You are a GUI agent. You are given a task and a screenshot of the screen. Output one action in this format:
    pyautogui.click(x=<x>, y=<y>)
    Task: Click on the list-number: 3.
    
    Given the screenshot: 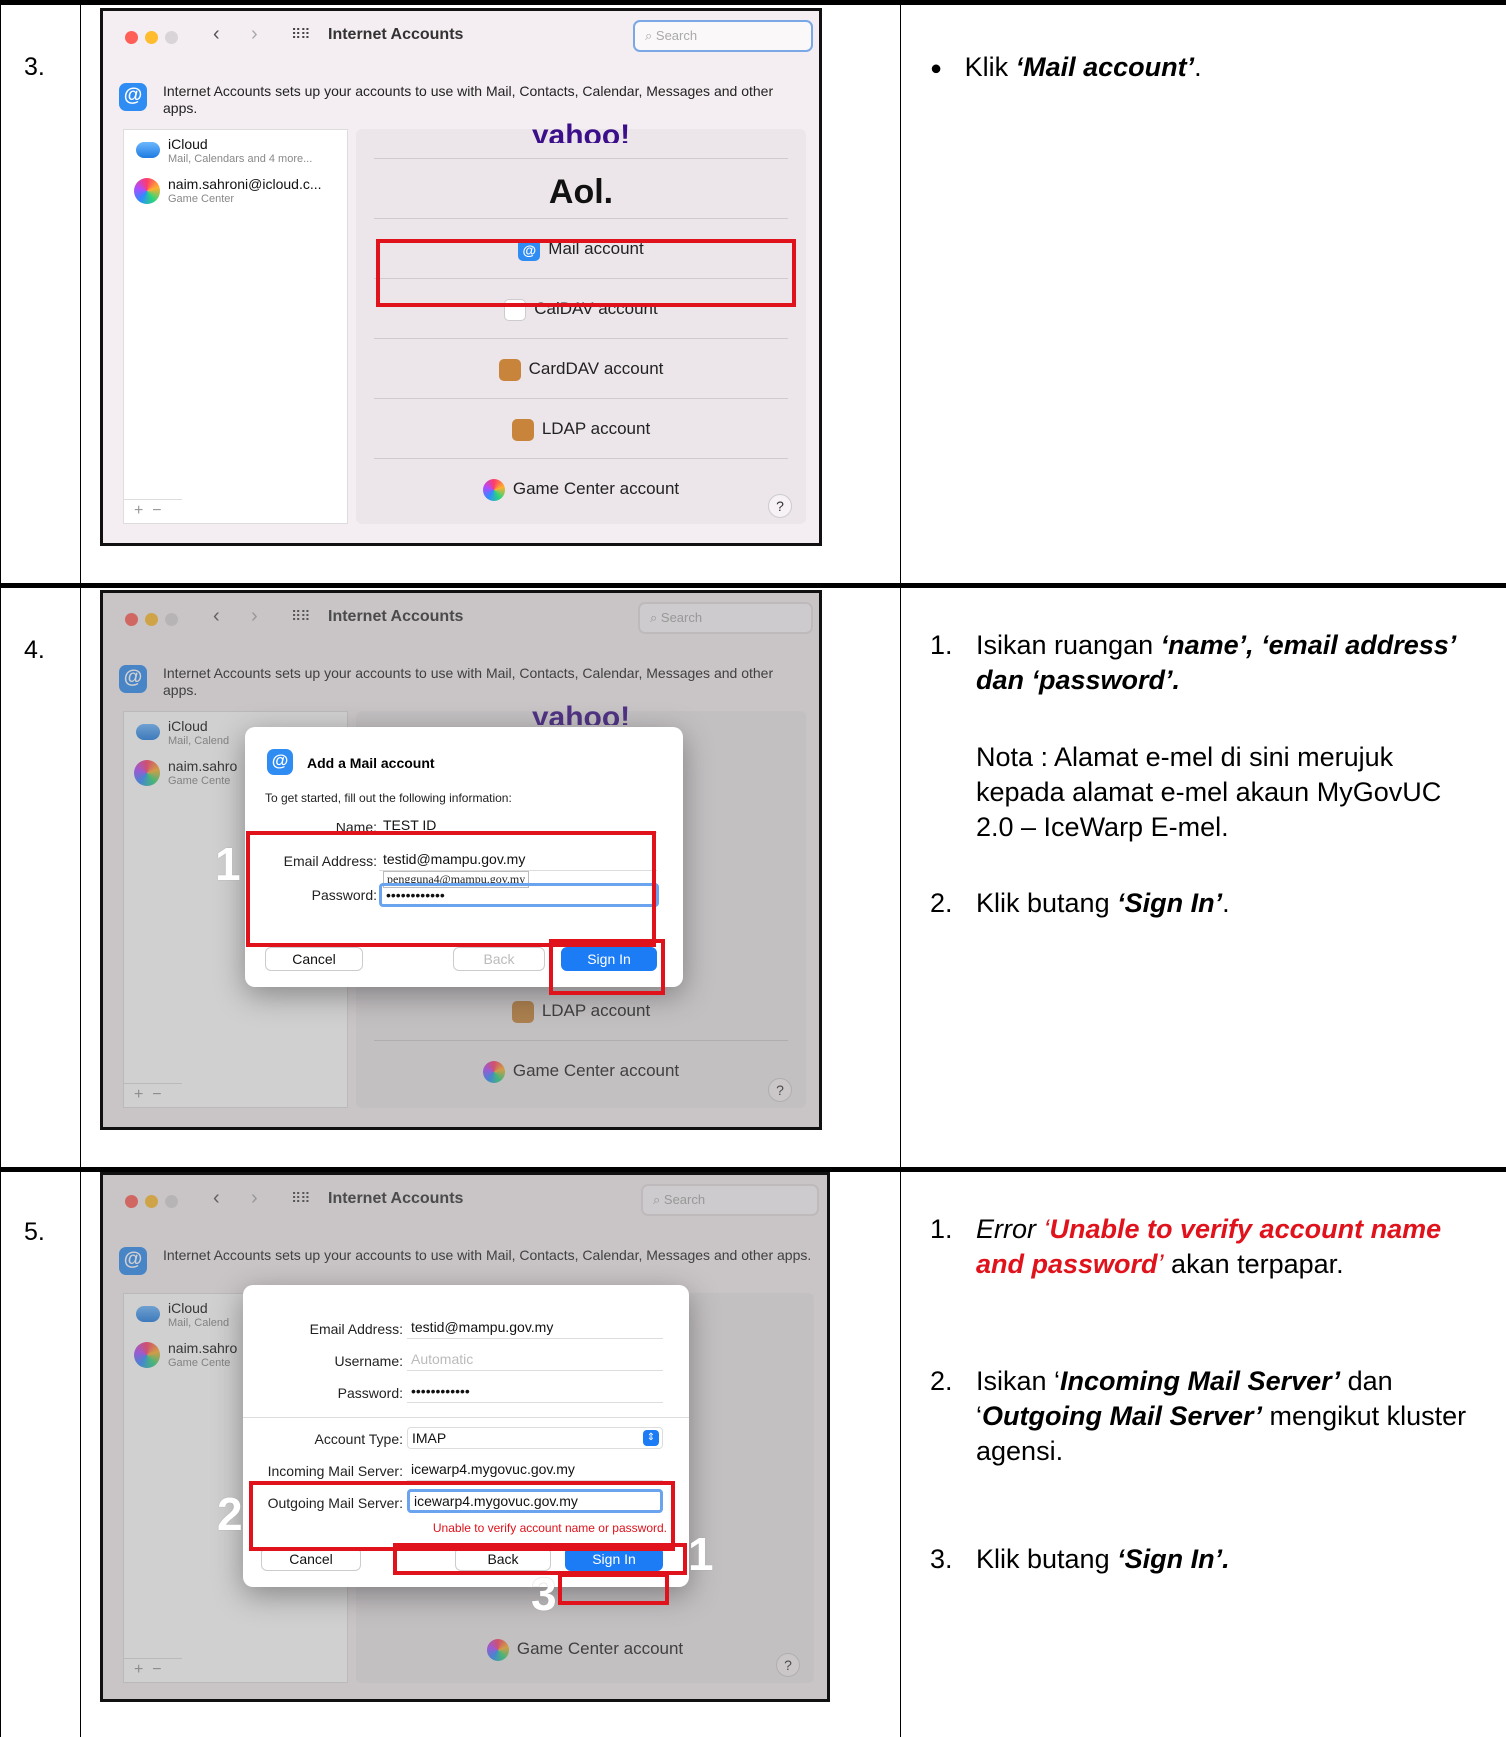 What is the action you would take?
    pyautogui.click(x=941, y=1559)
    